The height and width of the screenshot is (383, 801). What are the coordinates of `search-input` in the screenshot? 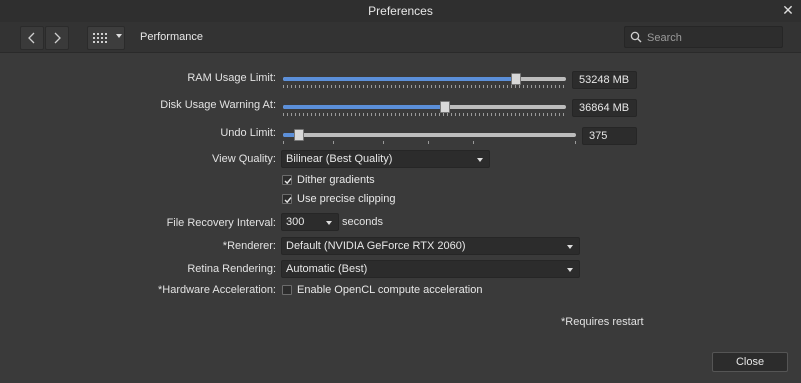 It's located at (712, 37).